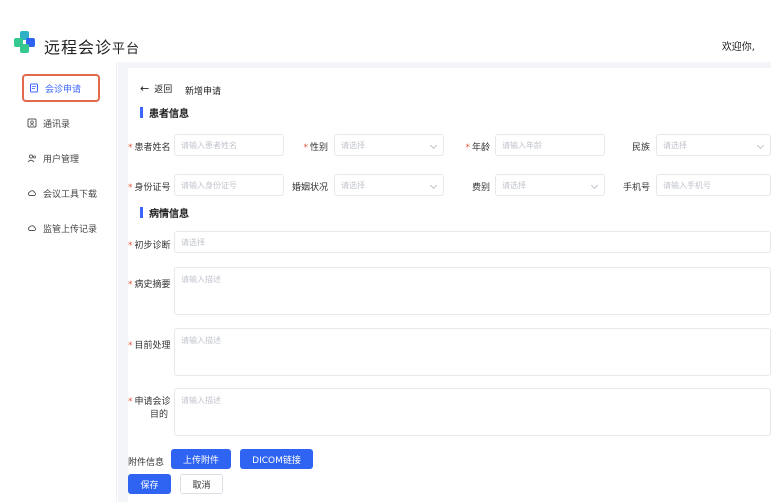 This screenshot has width=771, height=502. I want to click on document-icon, so click(34, 88).